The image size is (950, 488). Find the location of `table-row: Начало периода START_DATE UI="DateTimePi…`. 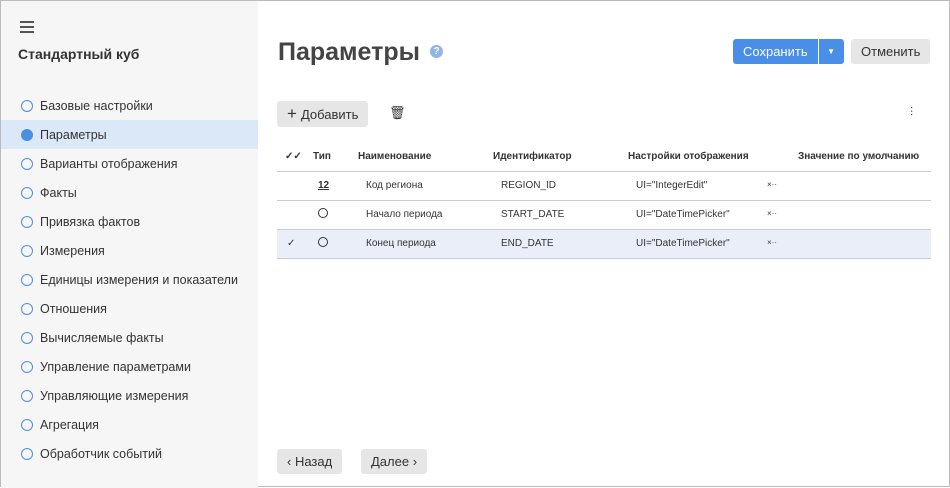

table-row: Начало периода START_DATE UI="DateTimePi… is located at coordinates (604, 215).